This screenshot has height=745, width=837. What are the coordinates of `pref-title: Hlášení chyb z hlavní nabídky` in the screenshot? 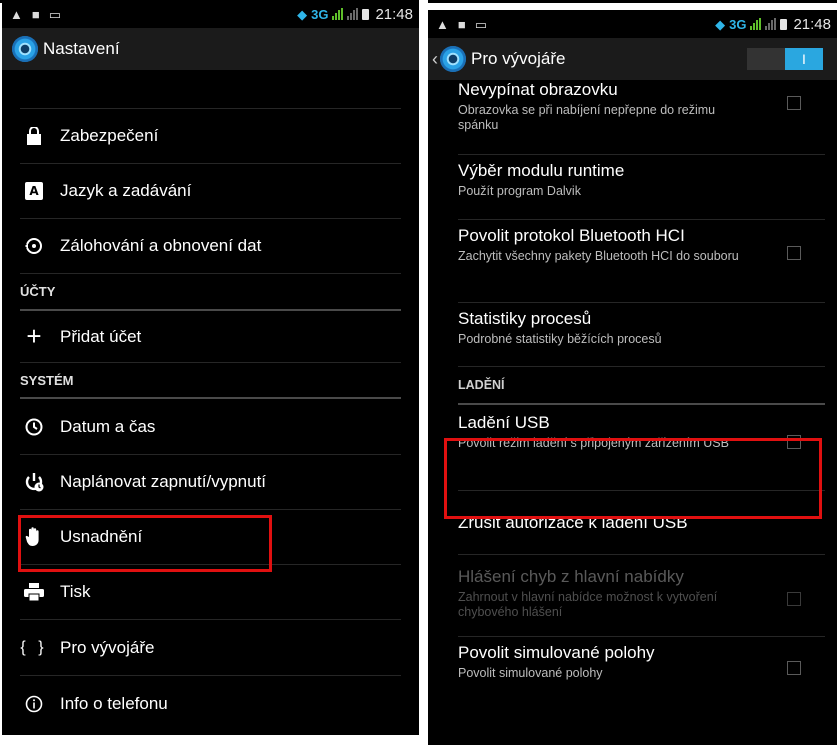 It's located at (571, 576).